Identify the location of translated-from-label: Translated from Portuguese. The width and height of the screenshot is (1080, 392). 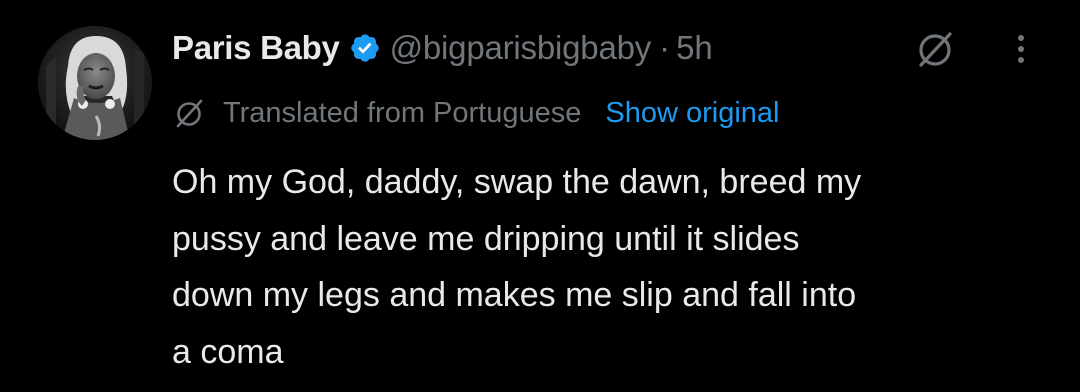
(402, 112).